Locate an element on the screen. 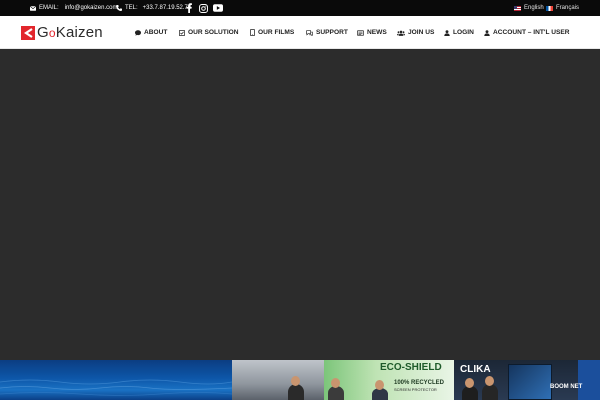  email-label: EMAIL: is located at coordinates (49, 8).